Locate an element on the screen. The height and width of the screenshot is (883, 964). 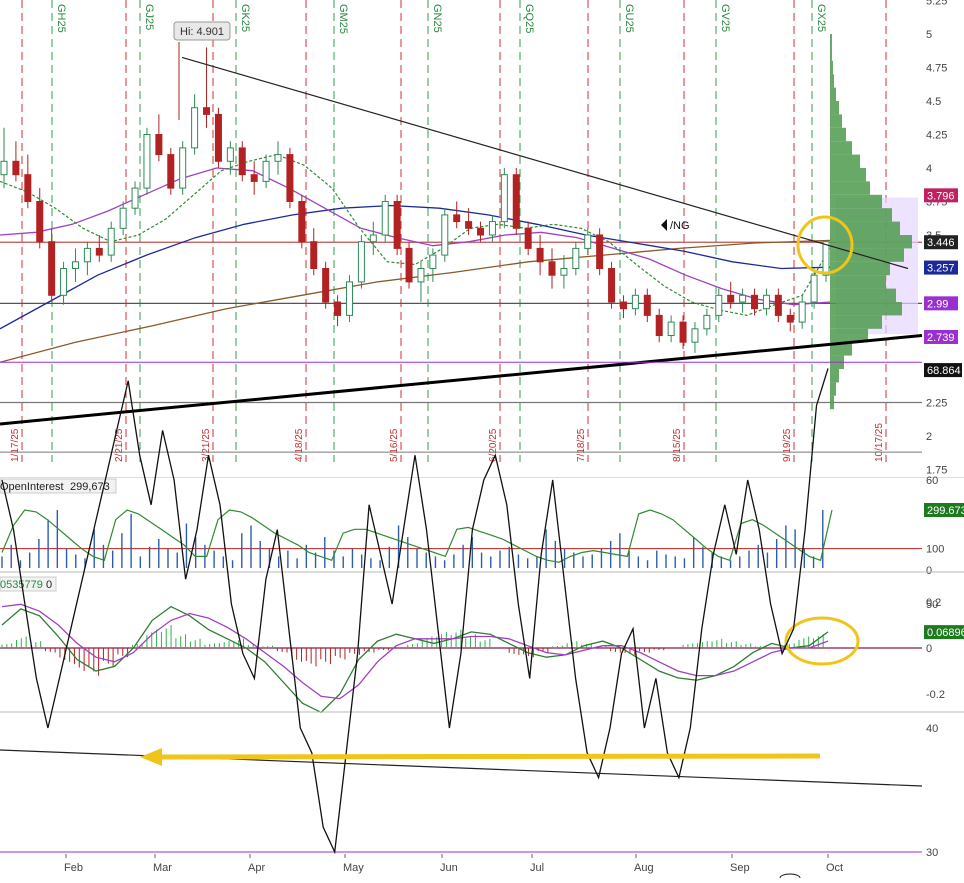
highlight-arrow-shaft is located at coordinates (490, 756).